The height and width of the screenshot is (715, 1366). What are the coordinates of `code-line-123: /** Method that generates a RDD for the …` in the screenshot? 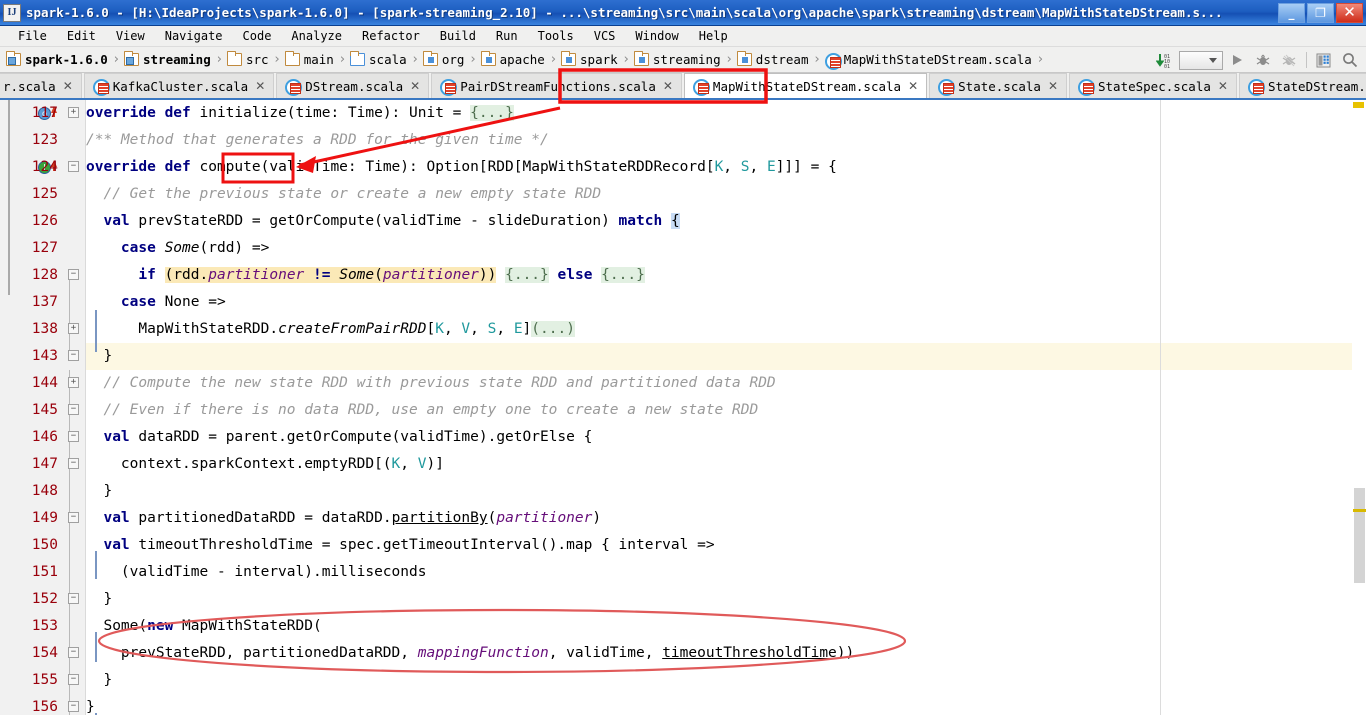 It's located at (317, 140).